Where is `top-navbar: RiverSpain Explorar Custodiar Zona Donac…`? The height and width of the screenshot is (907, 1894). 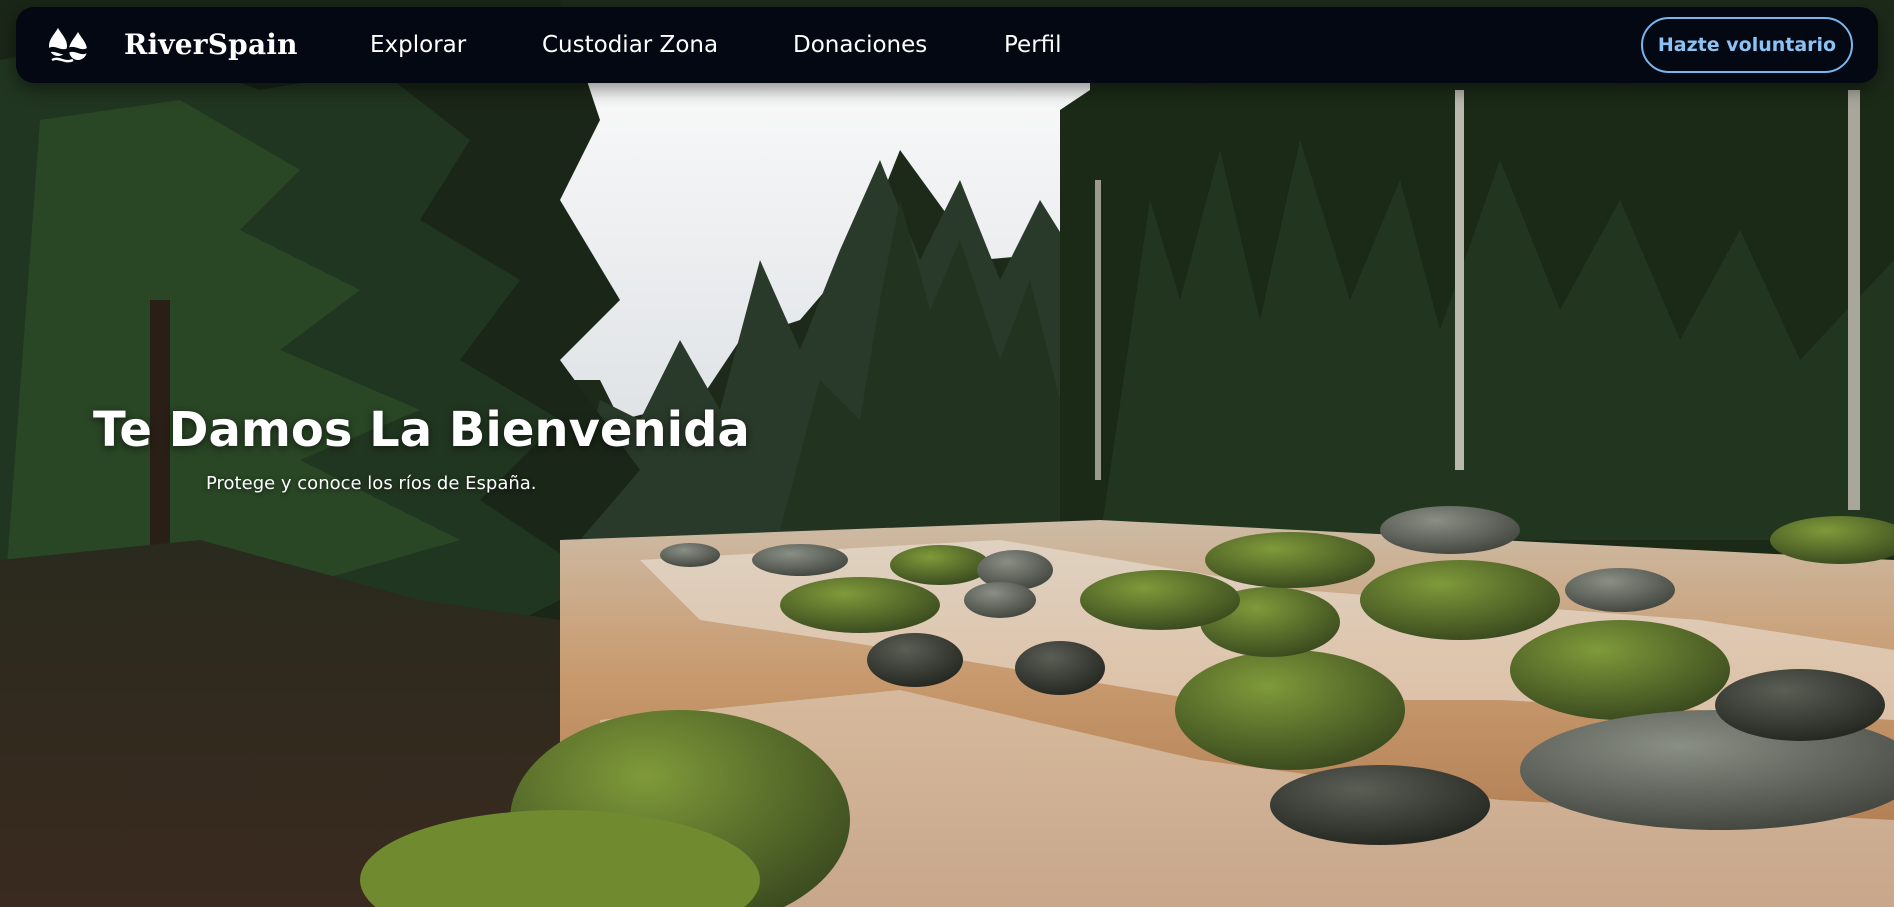
top-navbar: RiverSpain Explorar Custodiar Zona Donac… is located at coordinates (947, 45).